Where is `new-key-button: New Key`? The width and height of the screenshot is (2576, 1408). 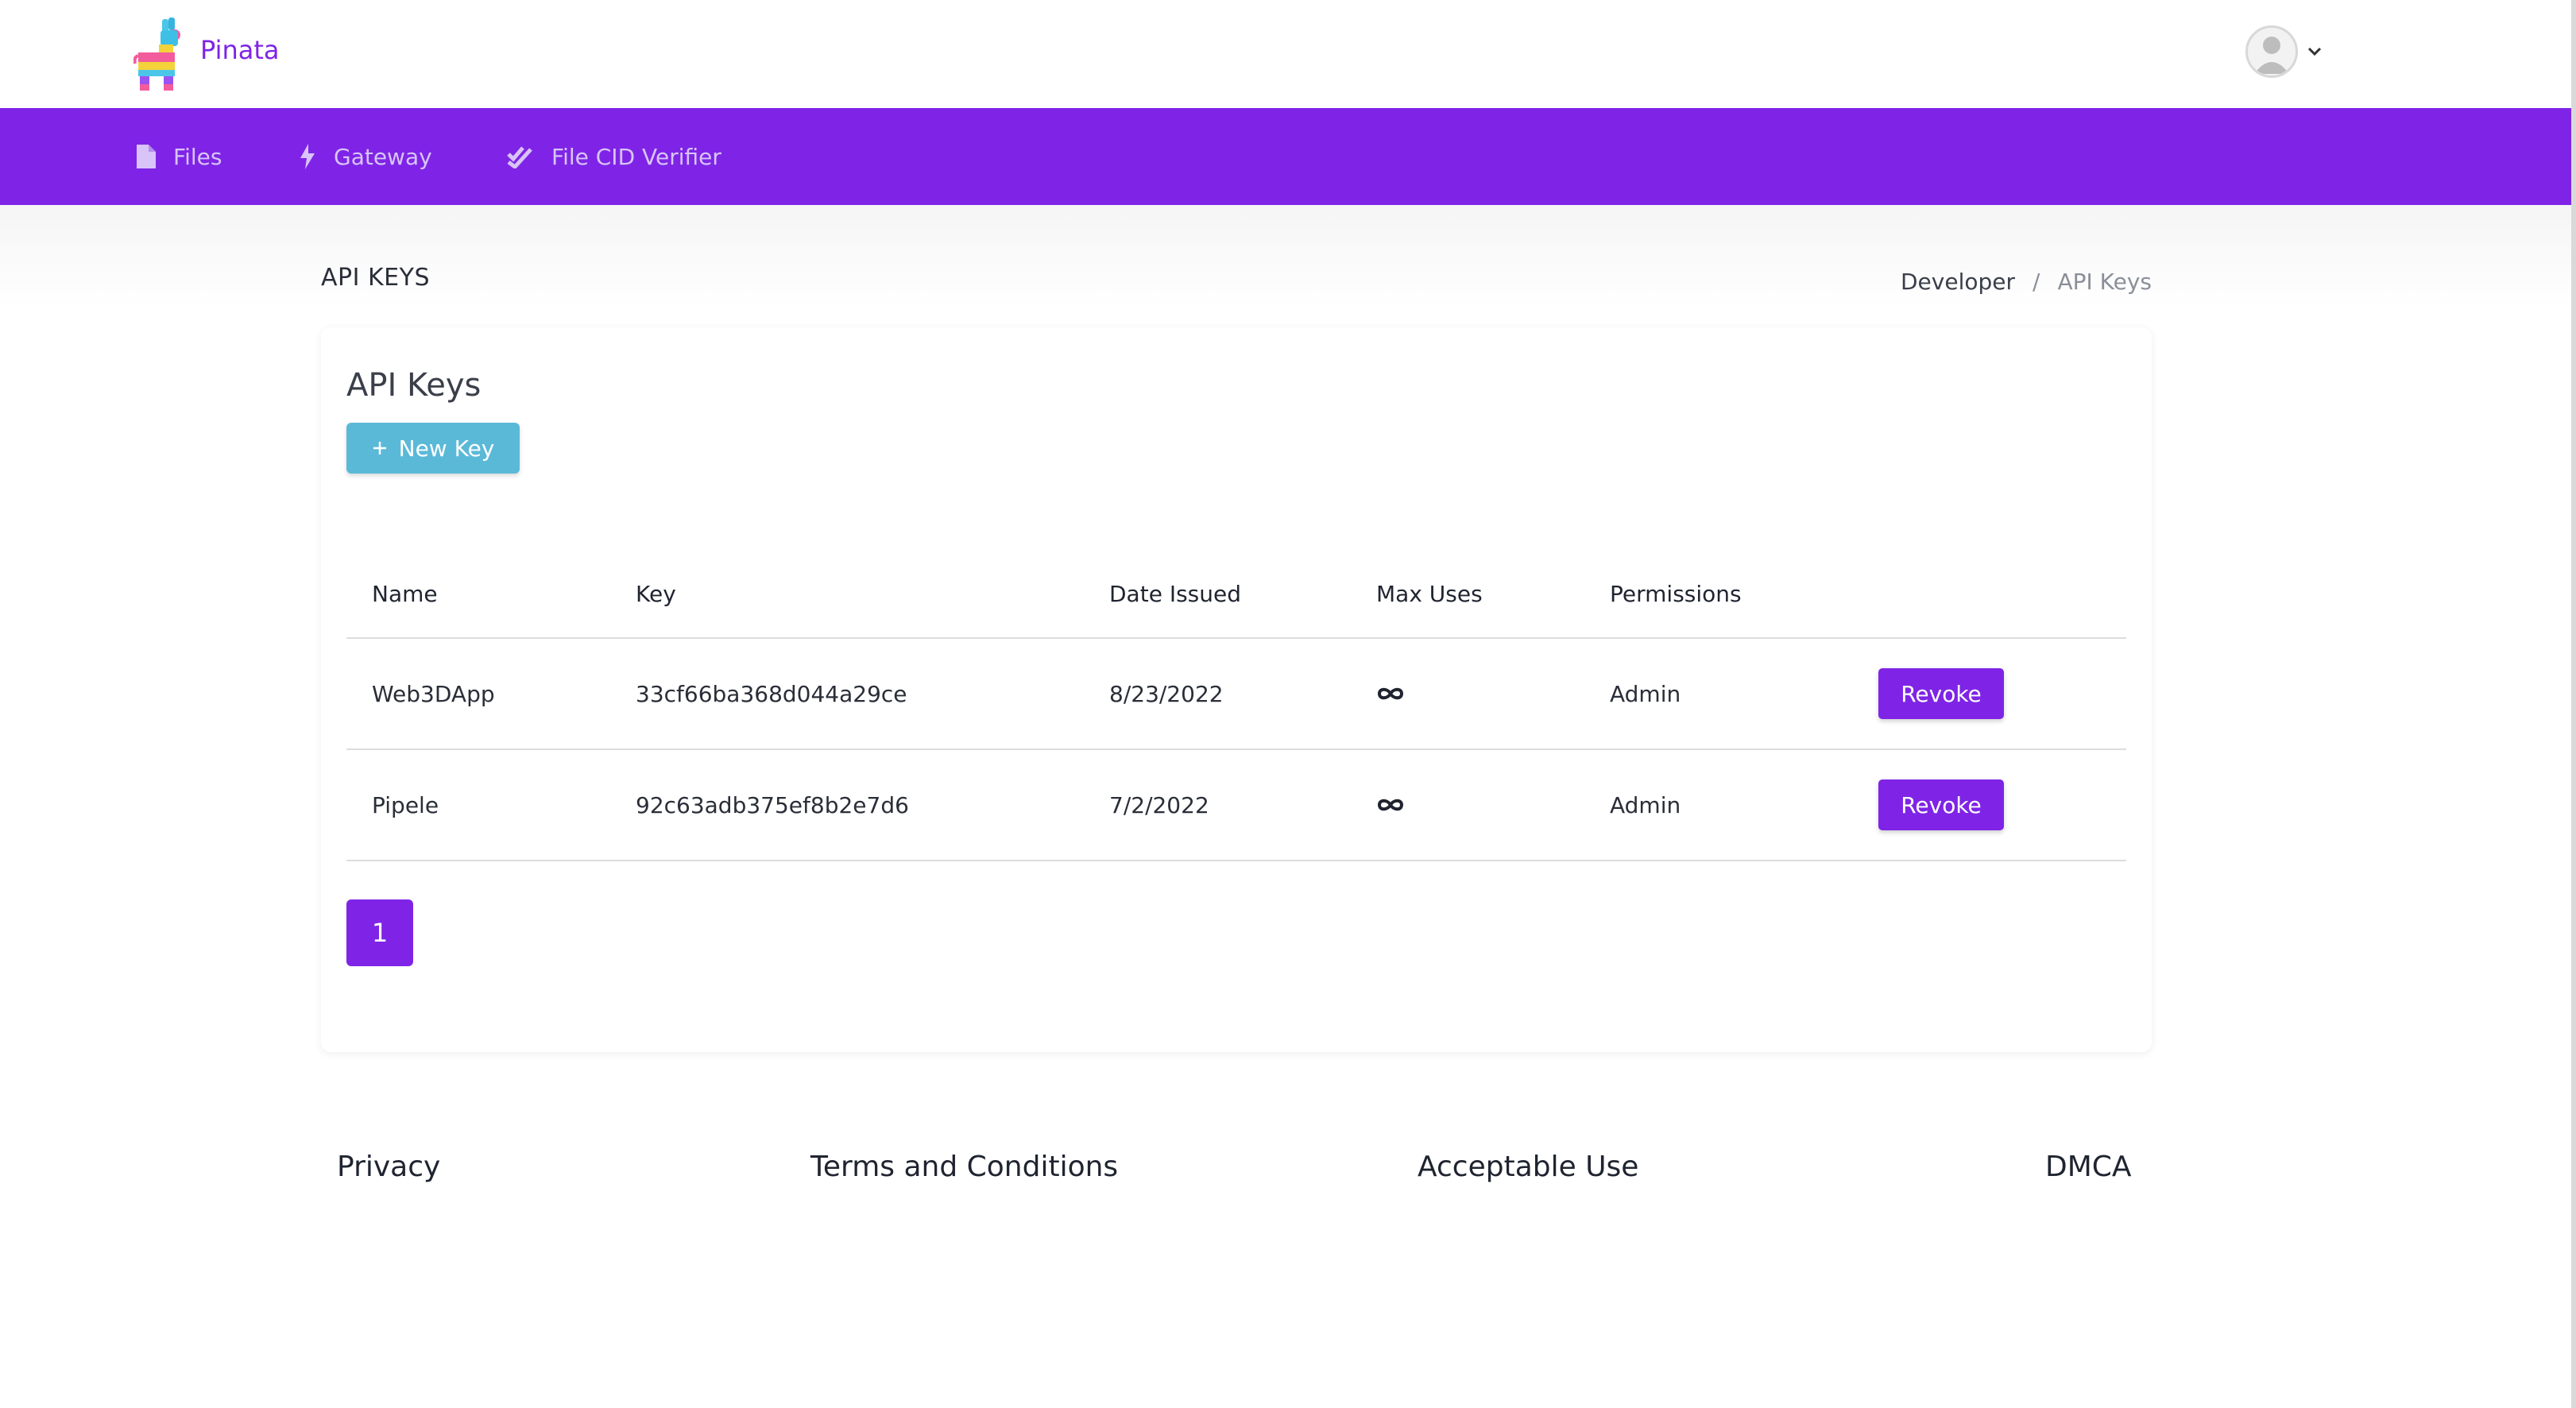
new-key-button: New Key is located at coordinates (433, 448).